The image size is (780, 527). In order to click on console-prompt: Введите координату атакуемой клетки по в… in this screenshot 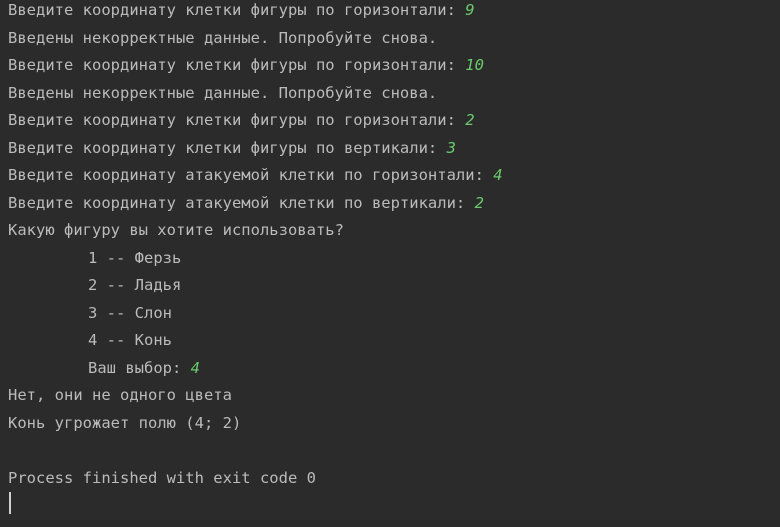, I will do `click(241, 202)`.